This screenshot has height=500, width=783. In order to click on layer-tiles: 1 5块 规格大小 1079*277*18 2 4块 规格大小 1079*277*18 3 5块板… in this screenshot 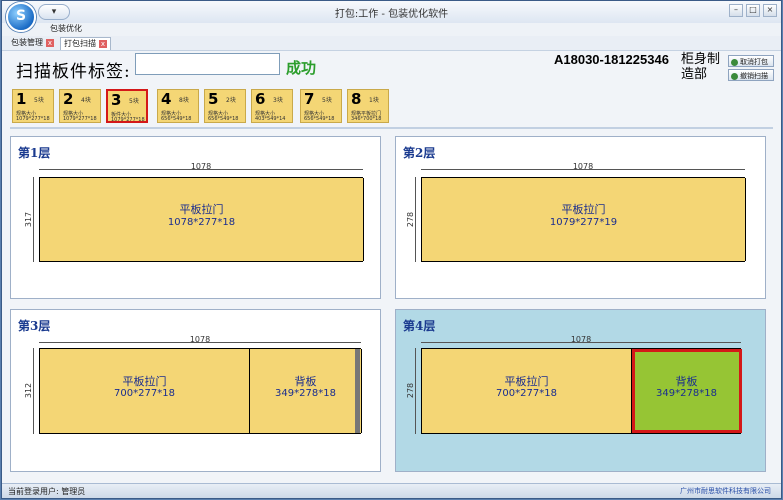, I will do `click(391, 107)`.